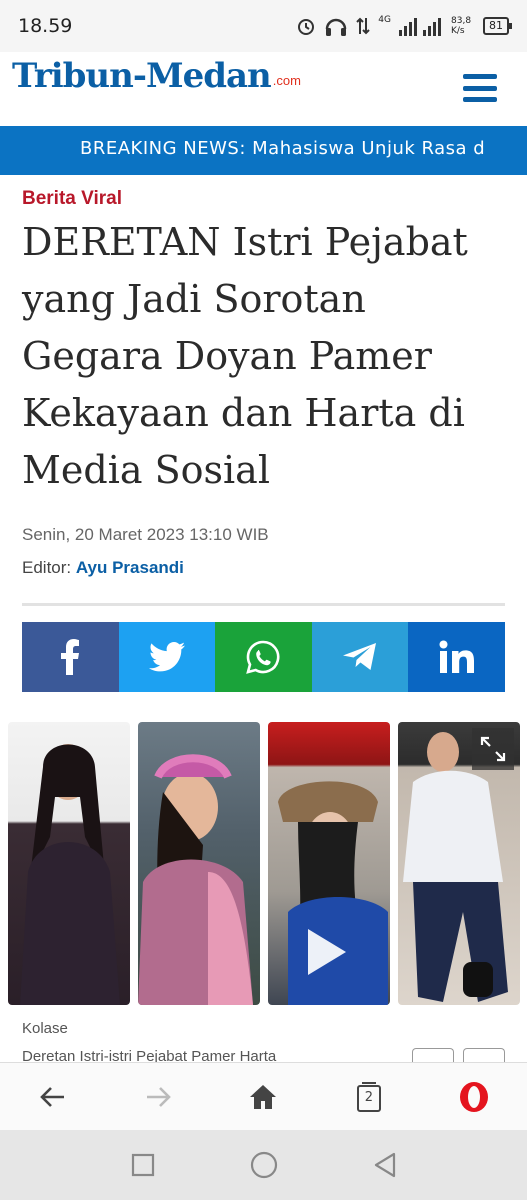  What do you see at coordinates (145, 534) in the screenshot?
I see `article-date: Senin, 20 Maret 2023 13:10 WIB` at bounding box center [145, 534].